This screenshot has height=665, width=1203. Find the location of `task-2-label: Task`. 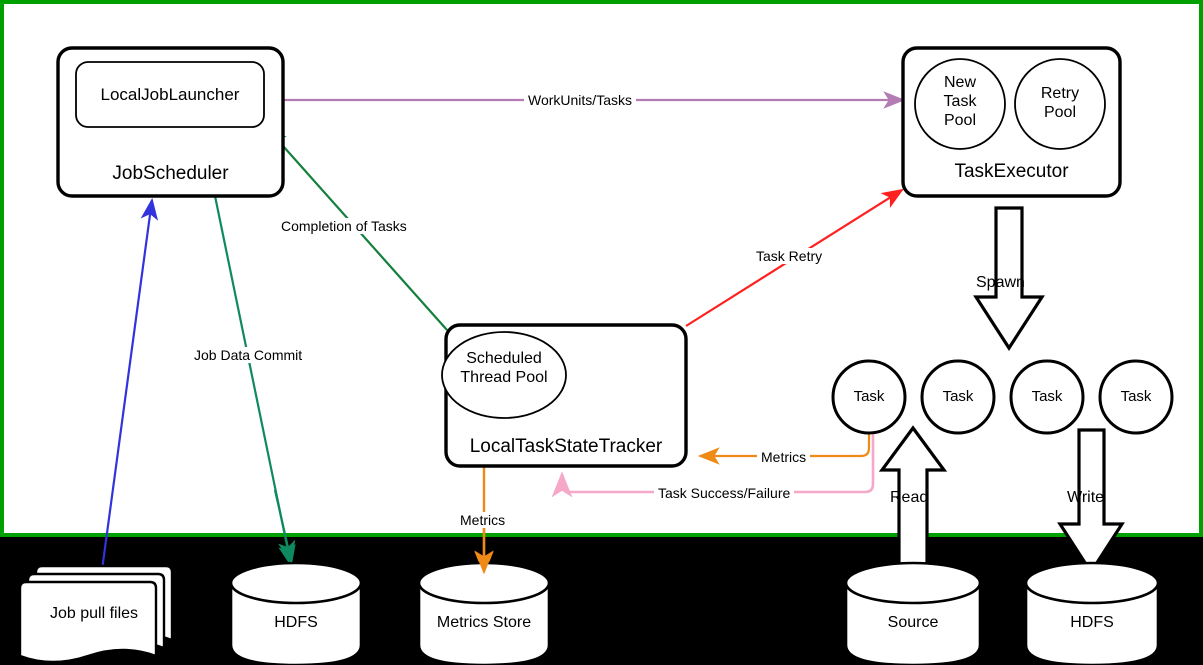

task-2-label: Task is located at coordinates (1047, 396).